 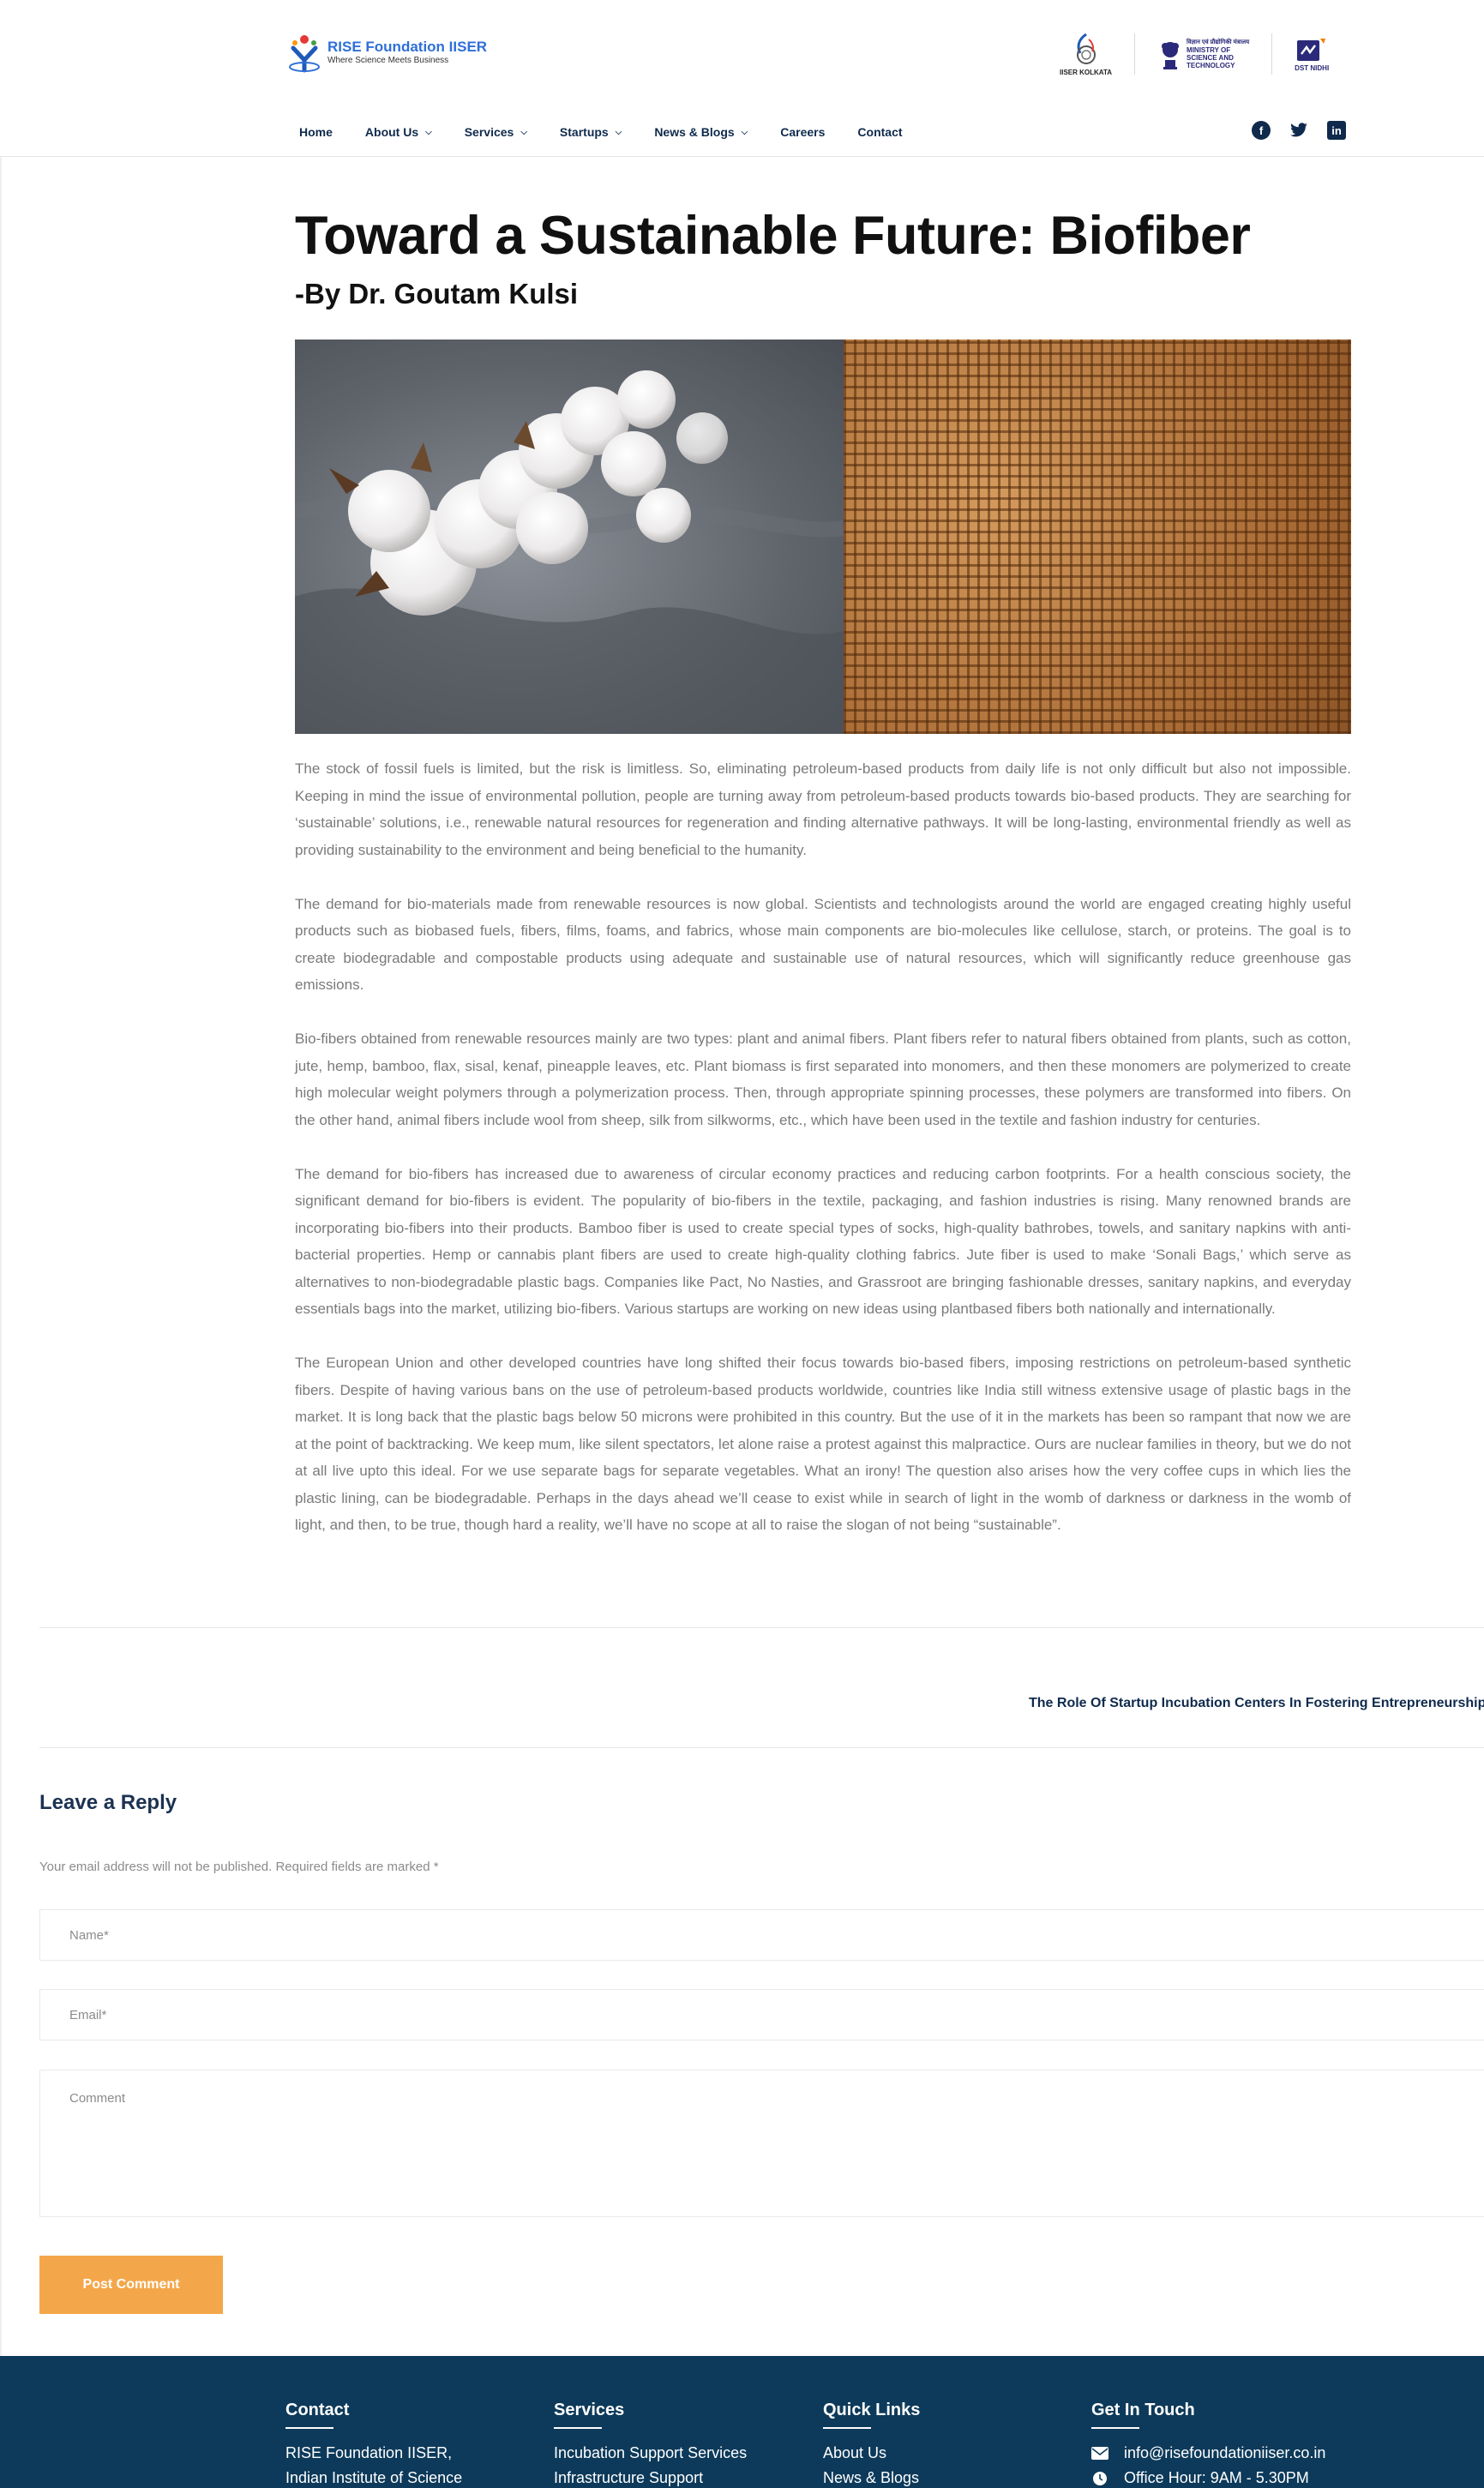 What do you see at coordinates (1, 1256) in the screenshot?
I see `content-left-border` at bounding box center [1, 1256].